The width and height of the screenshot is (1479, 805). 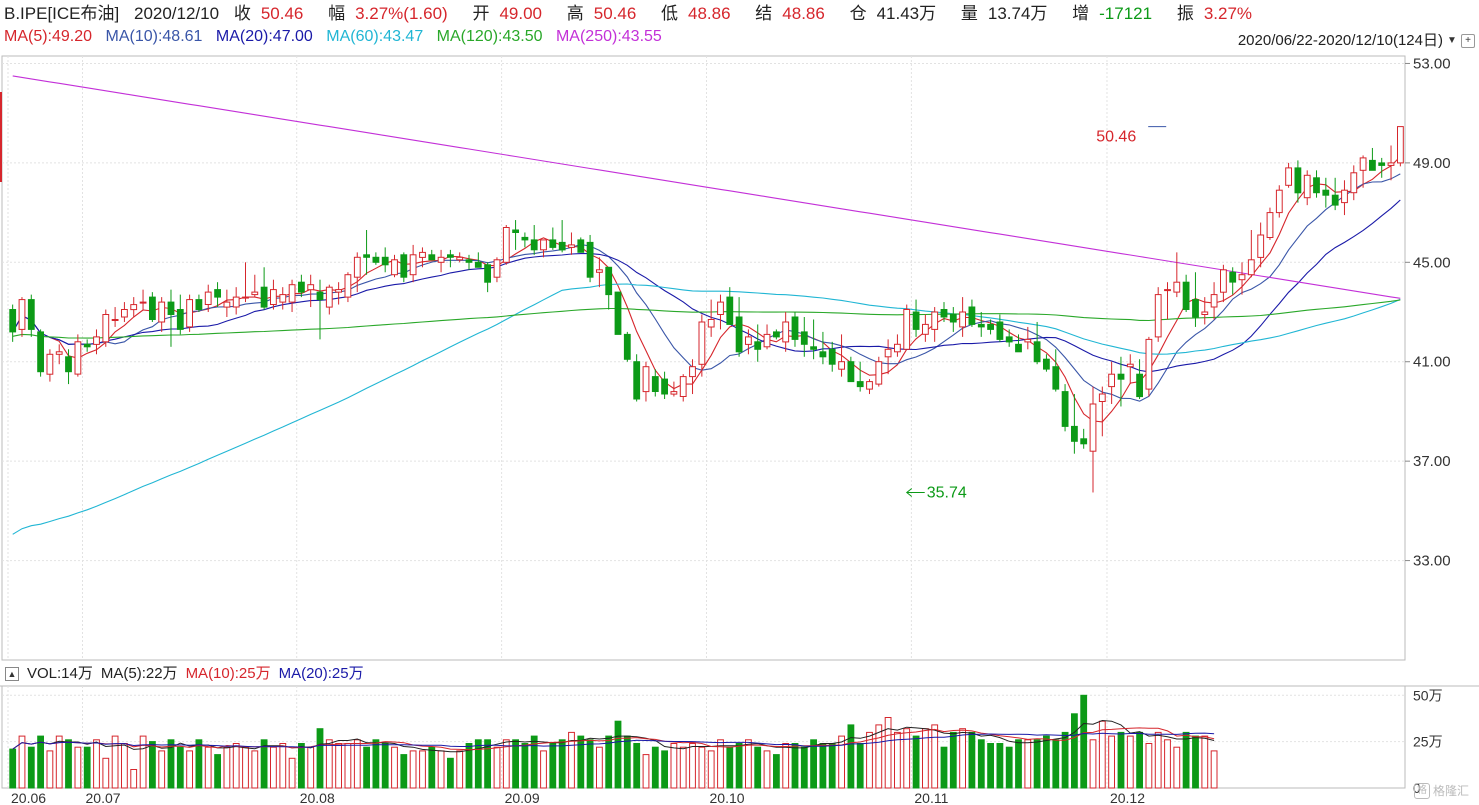 What do you see at coordinates (1432, 461) in the screenshot?
I see `price-tick-label: 37.00` at bounding box center [1432, 461].